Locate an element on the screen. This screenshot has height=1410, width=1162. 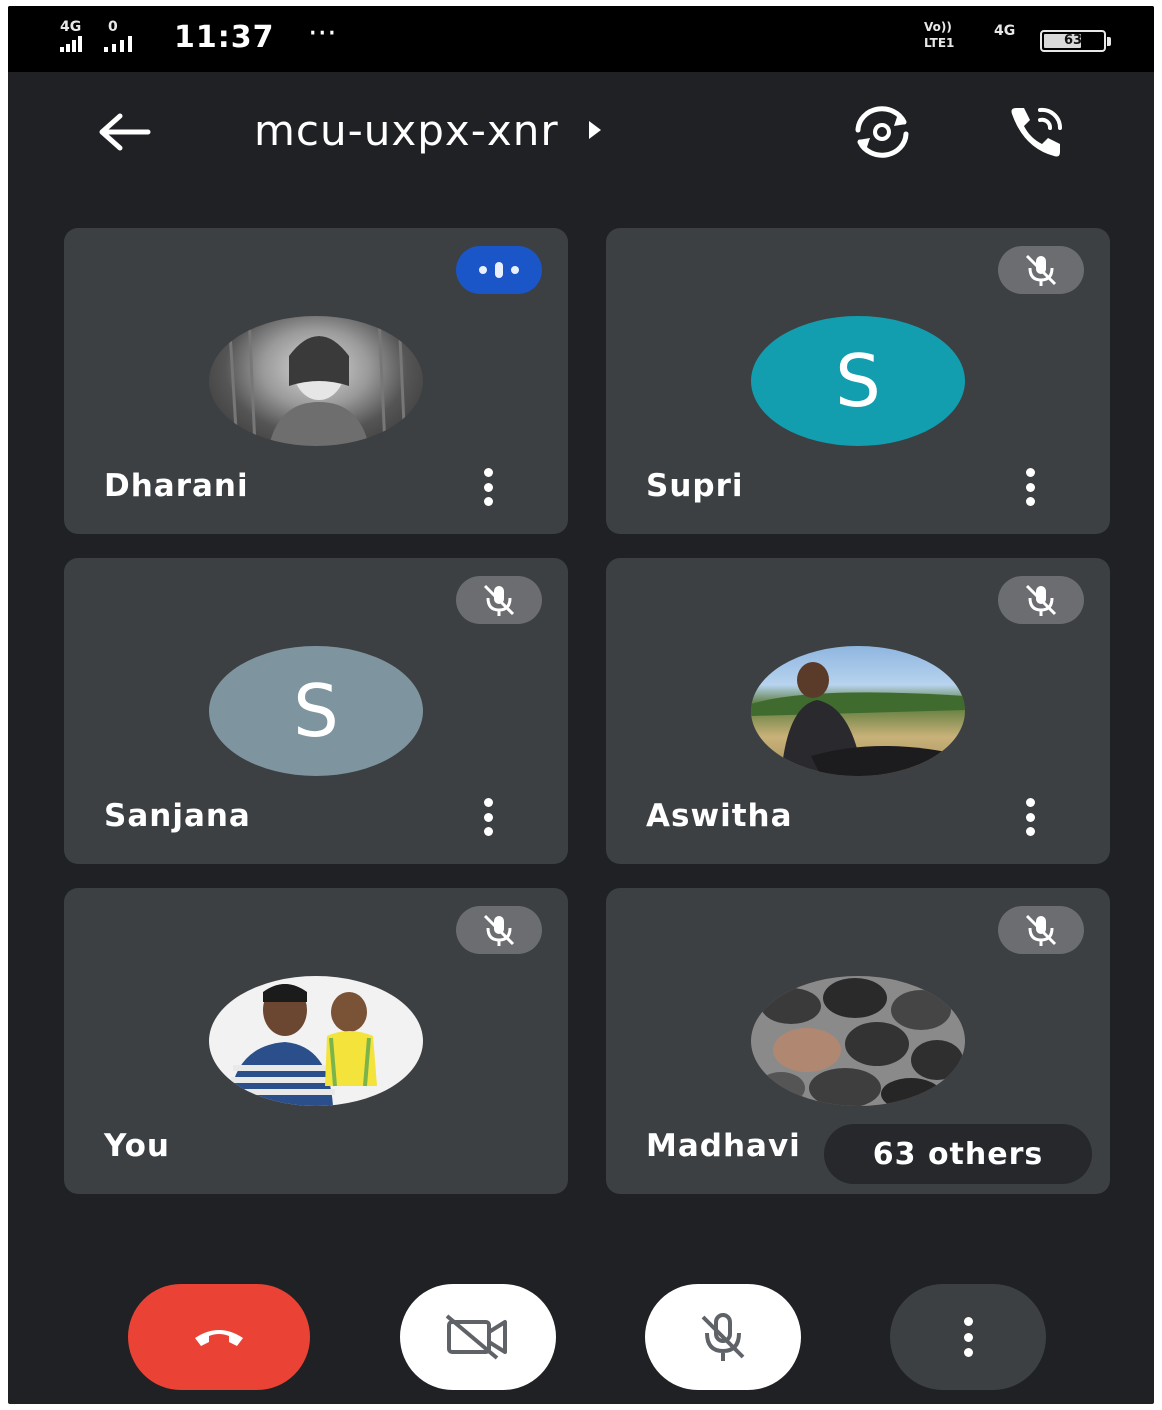
call-end-icon is located at coordinates (219, 1338).